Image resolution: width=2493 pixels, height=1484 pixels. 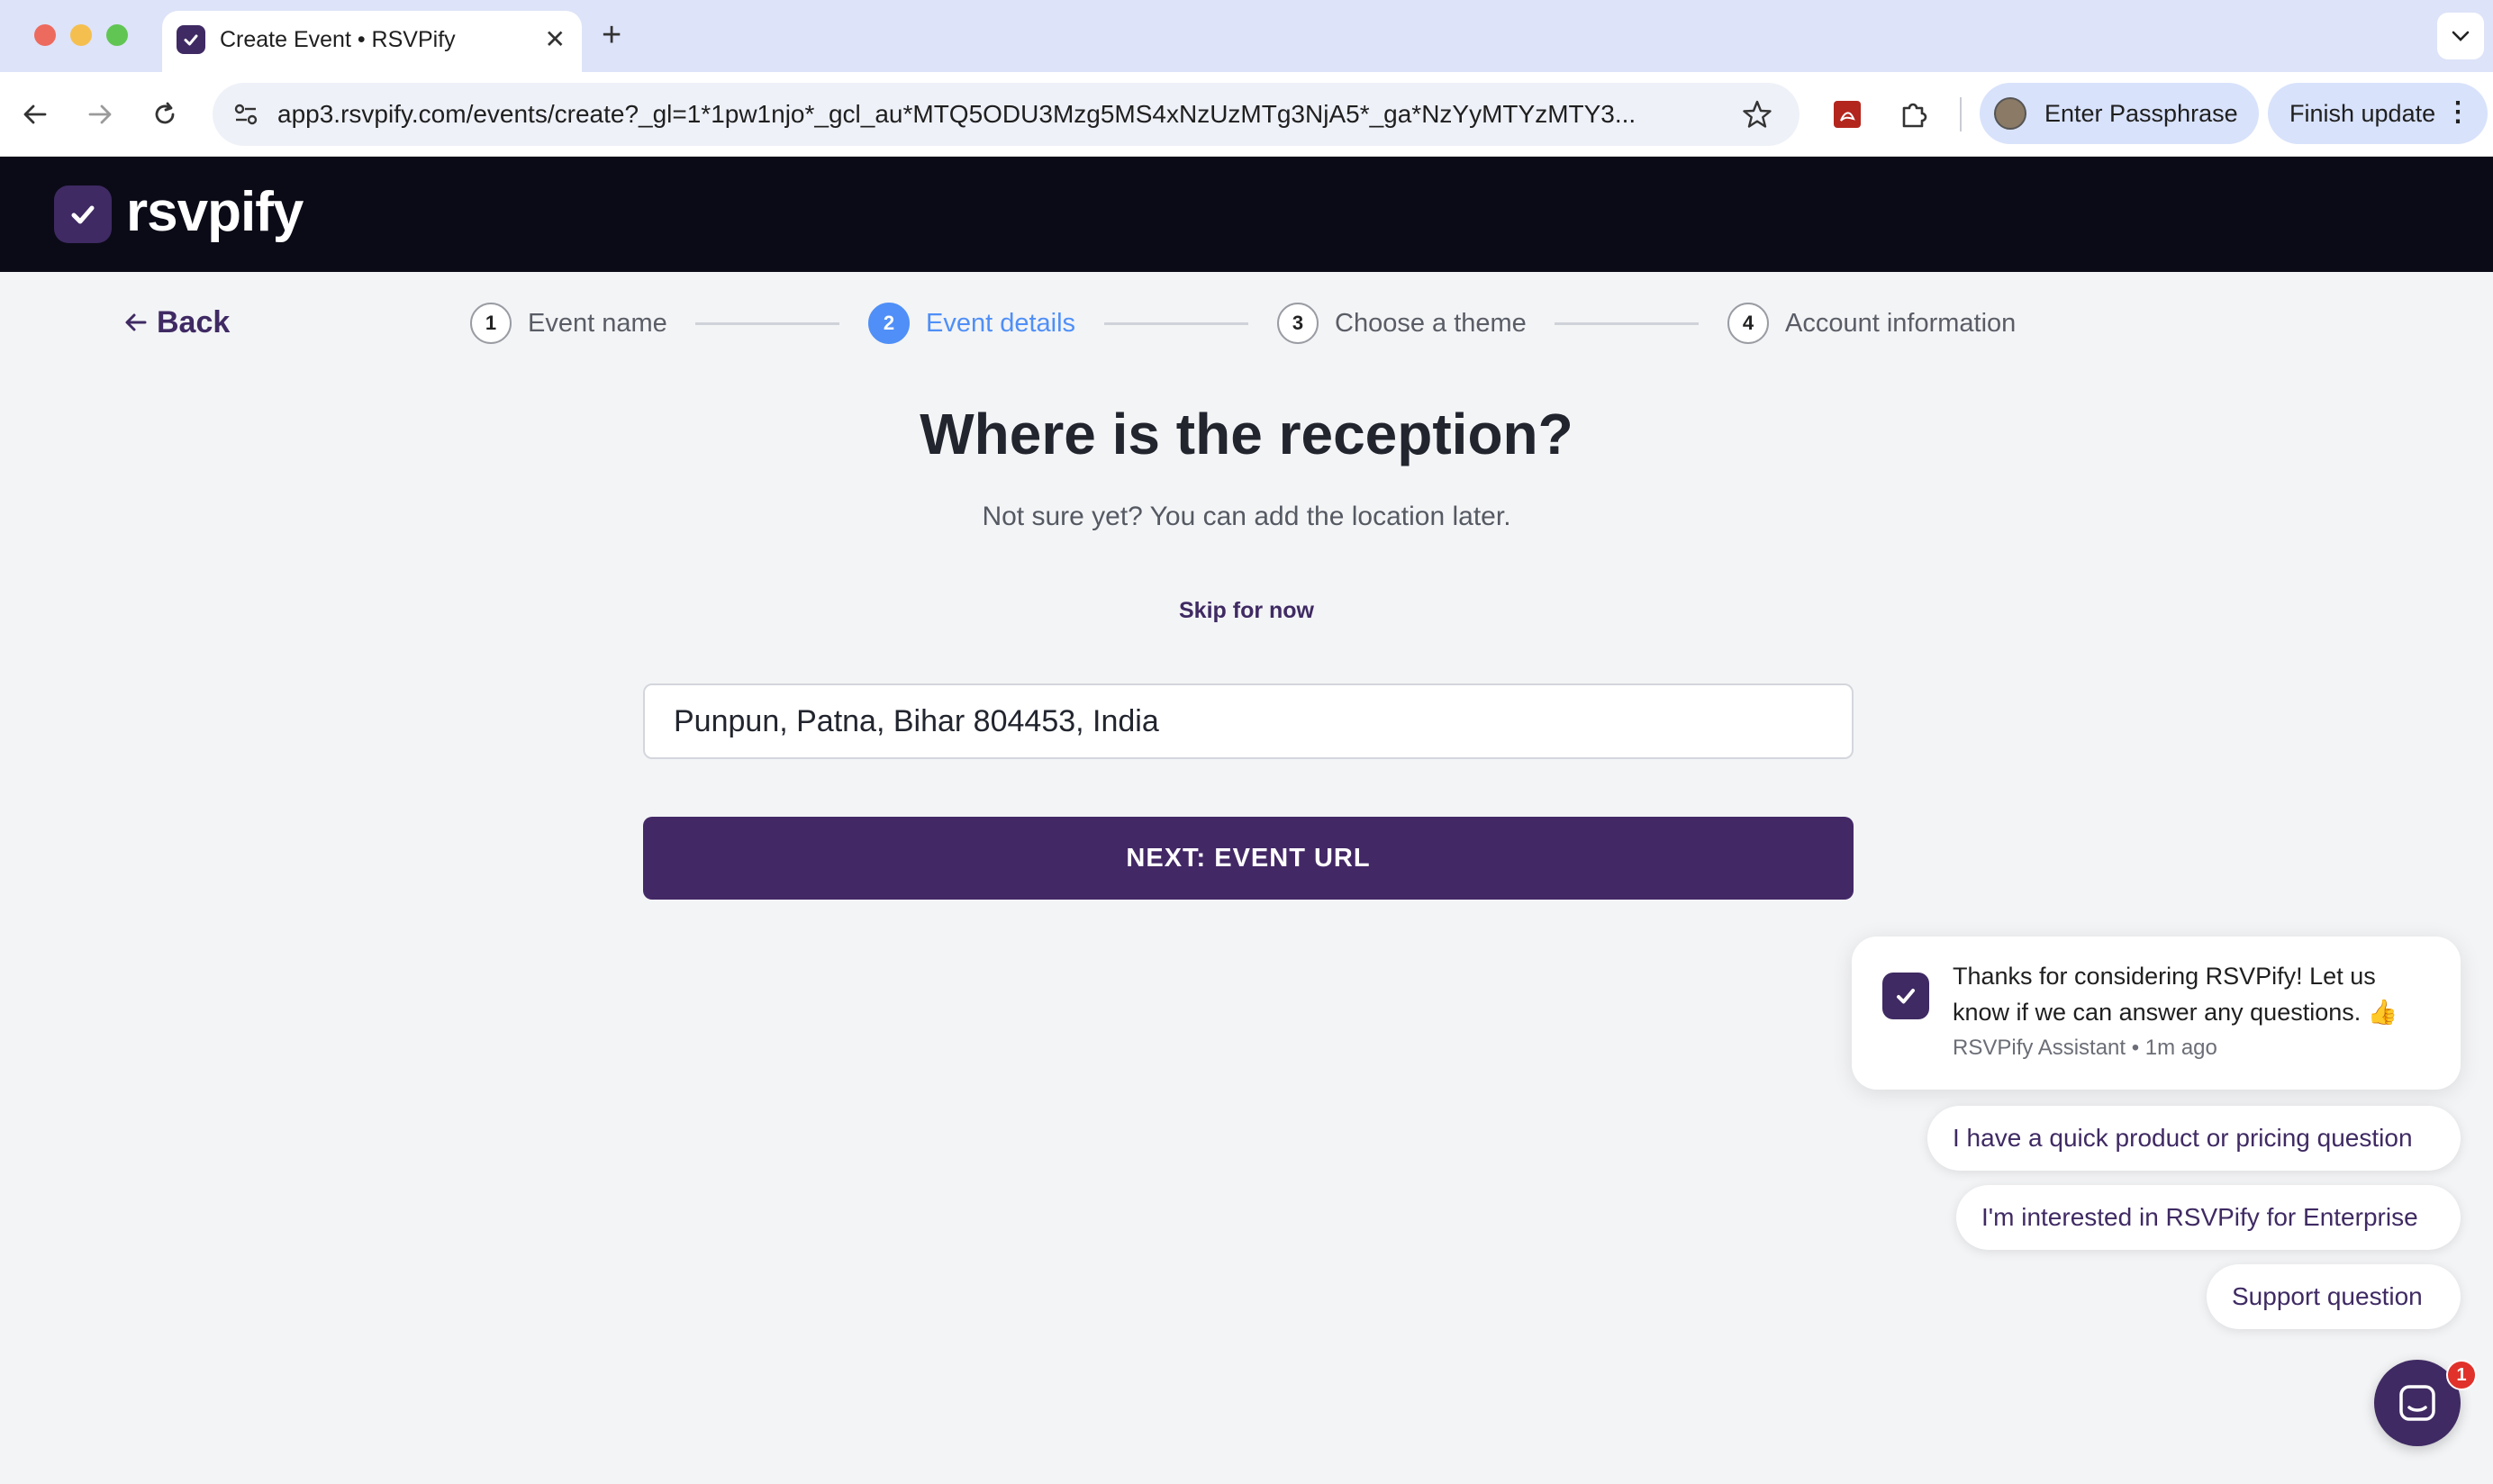 What do you see at coordinates (191, 40) in the screenshot?
I see `rsvpify-favicon-icon` at bounding box center [191, 40].